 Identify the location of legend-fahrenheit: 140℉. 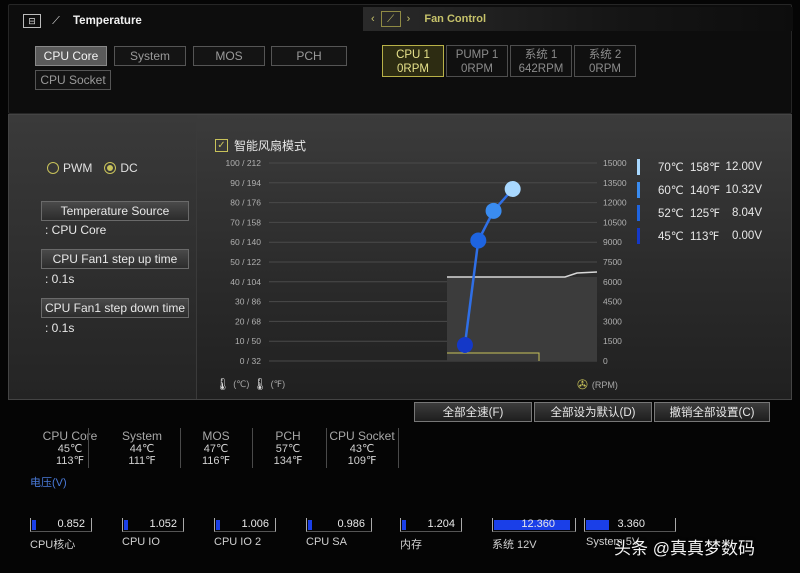
(705, 190).